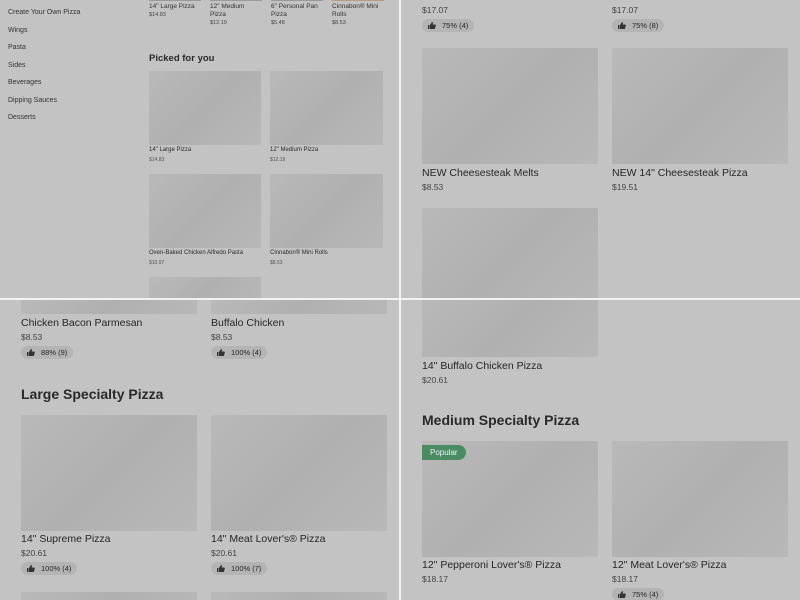 Image resolution: width=800 pixels, height=600 pixels. What do you see at coordinates (294, 10) in the screenshot?
I see `menu-item-name: 6" Personal Pan Pizza` at bounding box center [294, 10].